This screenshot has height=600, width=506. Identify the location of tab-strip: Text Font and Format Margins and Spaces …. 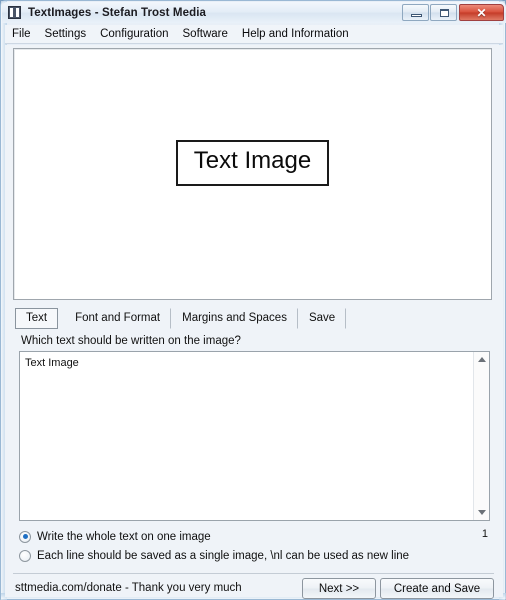
(253, 318).